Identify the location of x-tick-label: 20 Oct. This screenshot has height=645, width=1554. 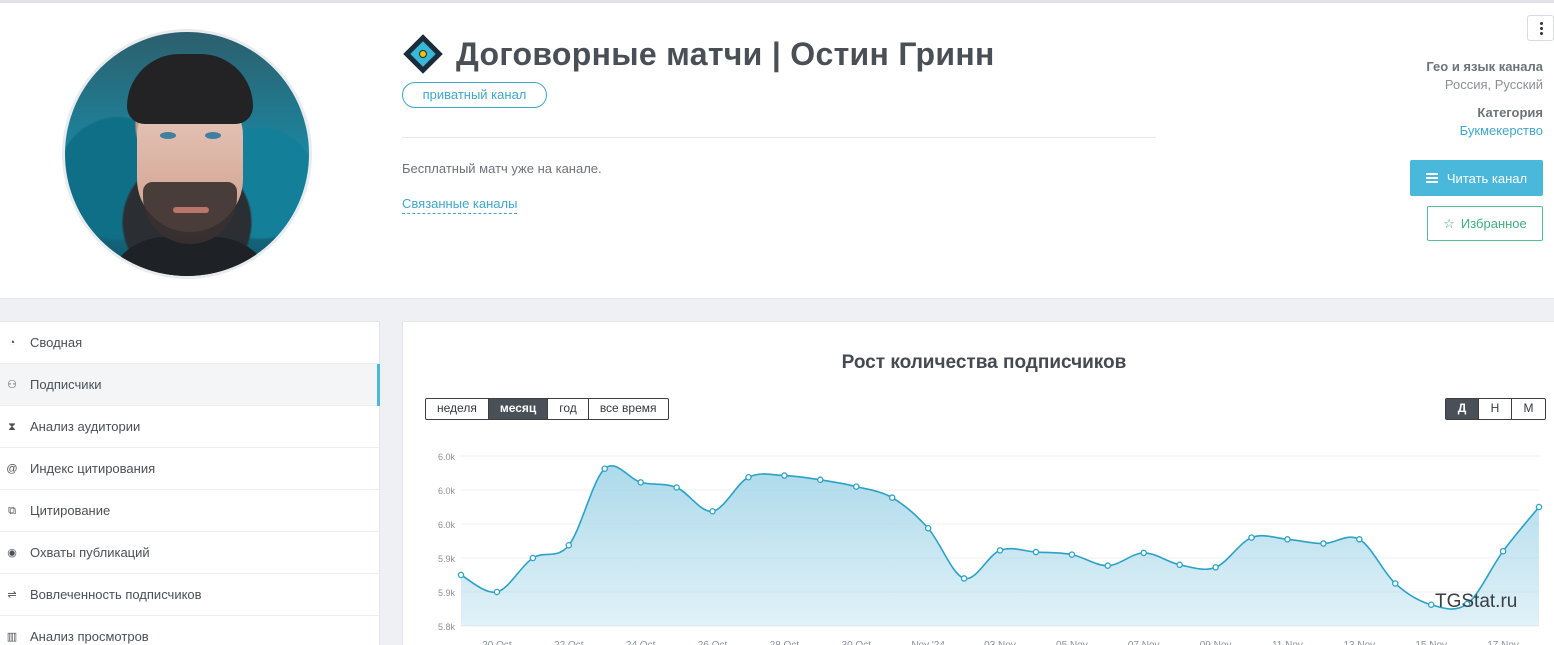
(497, 642).